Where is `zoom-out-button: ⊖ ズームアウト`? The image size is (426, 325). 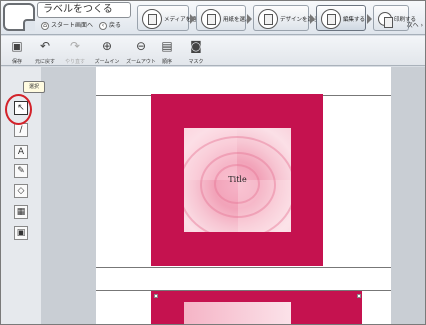 zoom-out-button: ⊖ ズームアウト is located at coordinates (141, 52).